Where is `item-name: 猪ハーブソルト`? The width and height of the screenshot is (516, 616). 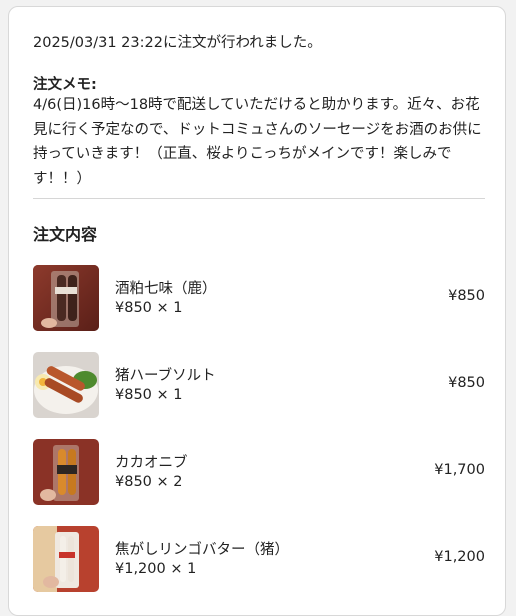
item-name: 猪ハーブソルト is located at coordinates (165, 376).